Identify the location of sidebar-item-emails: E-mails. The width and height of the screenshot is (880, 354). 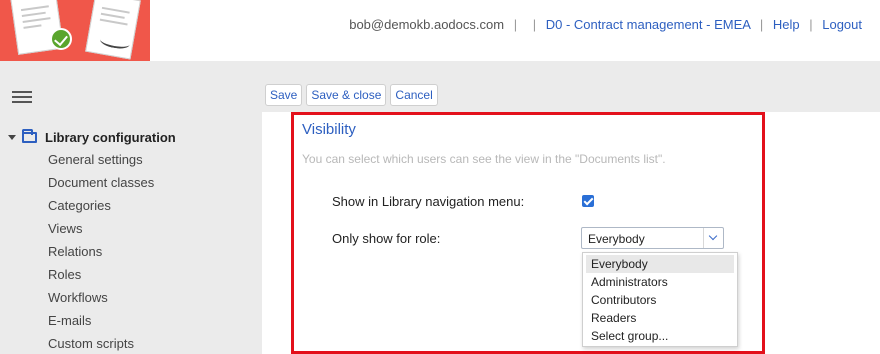
(101, 324).